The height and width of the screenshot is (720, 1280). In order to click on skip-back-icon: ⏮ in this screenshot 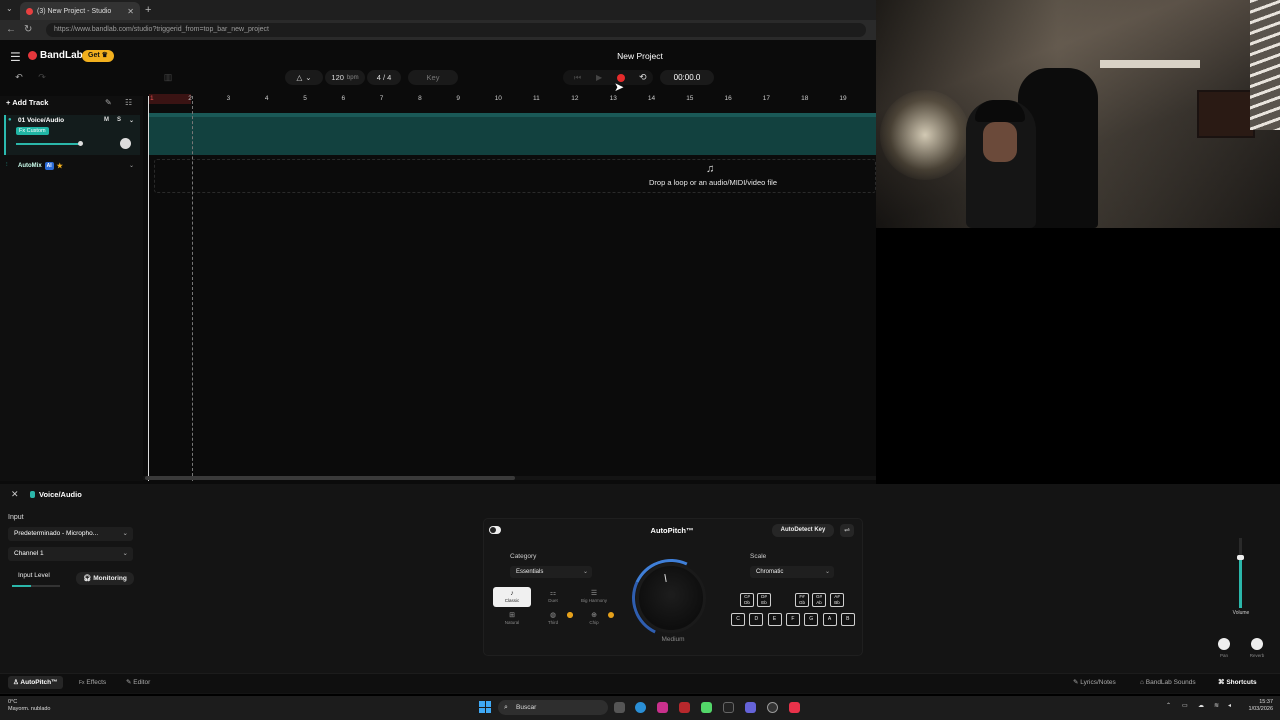, I will do `click(577, 78)`.